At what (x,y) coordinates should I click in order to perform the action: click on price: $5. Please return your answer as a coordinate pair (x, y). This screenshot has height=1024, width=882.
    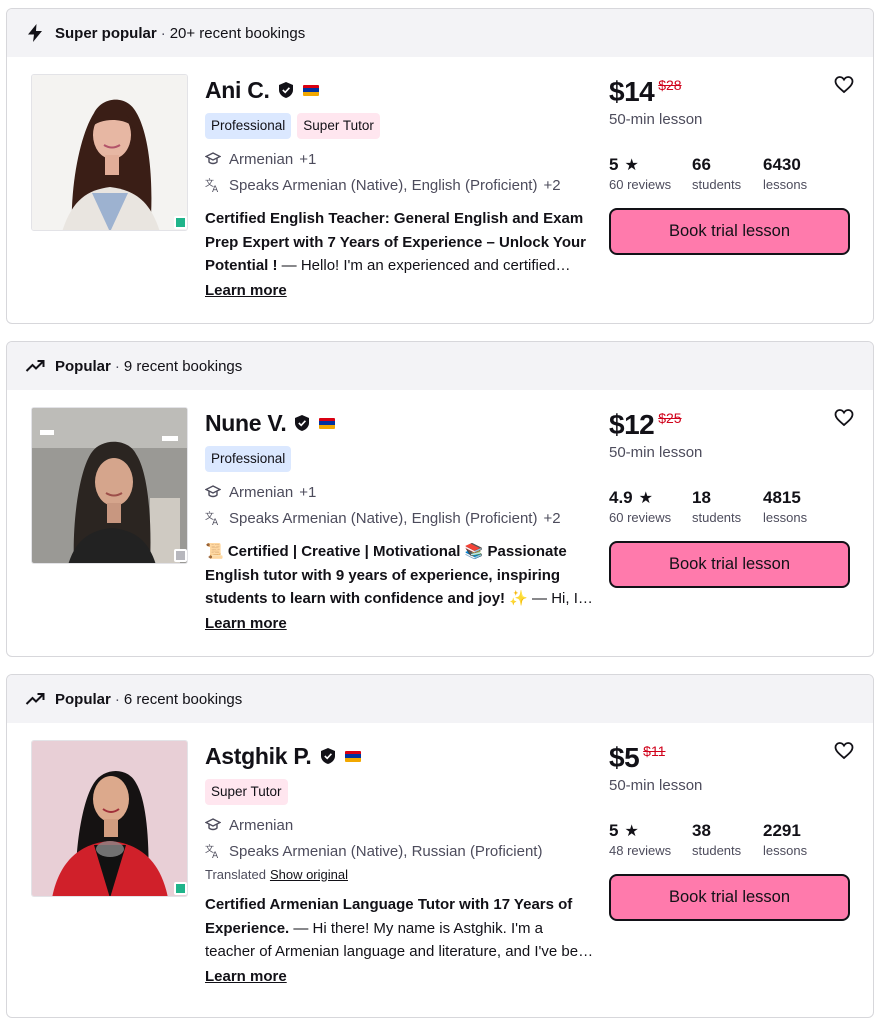
    Looking at the image, I should click on (624, 757).